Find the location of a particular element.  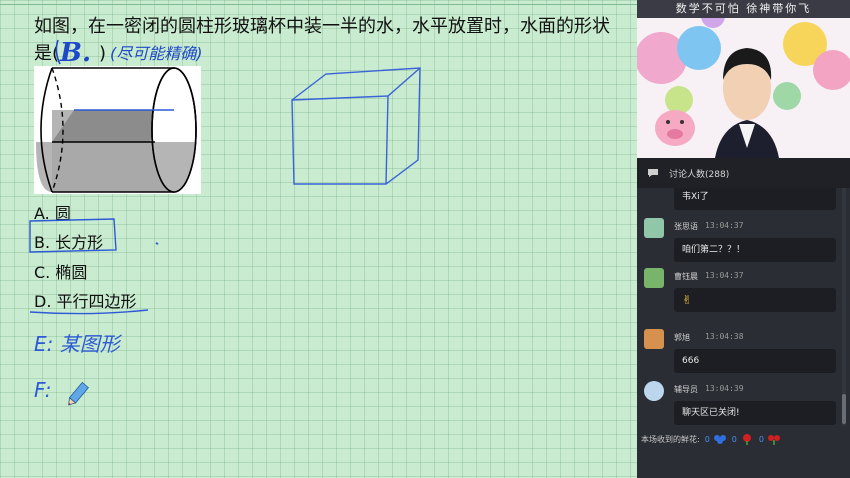

video-banner: 数学不可怕 徐神带你飞 is located at coordinates (743, 9).